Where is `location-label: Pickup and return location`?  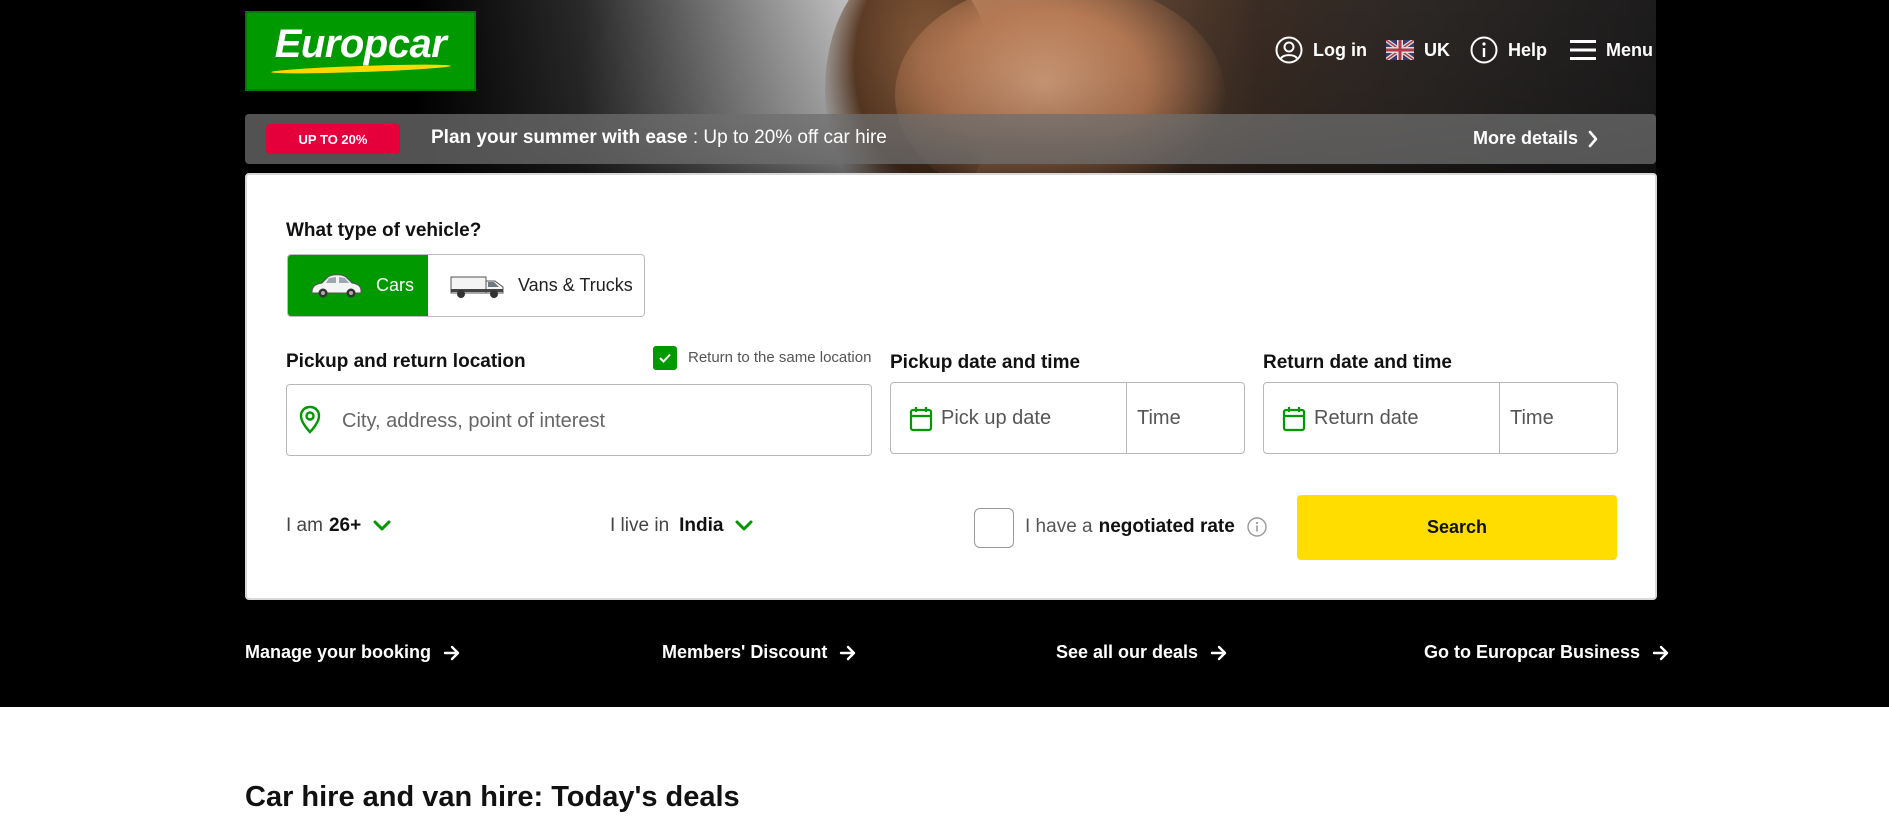 location-label: Pickup and return location is located at coordinates (406, 361).